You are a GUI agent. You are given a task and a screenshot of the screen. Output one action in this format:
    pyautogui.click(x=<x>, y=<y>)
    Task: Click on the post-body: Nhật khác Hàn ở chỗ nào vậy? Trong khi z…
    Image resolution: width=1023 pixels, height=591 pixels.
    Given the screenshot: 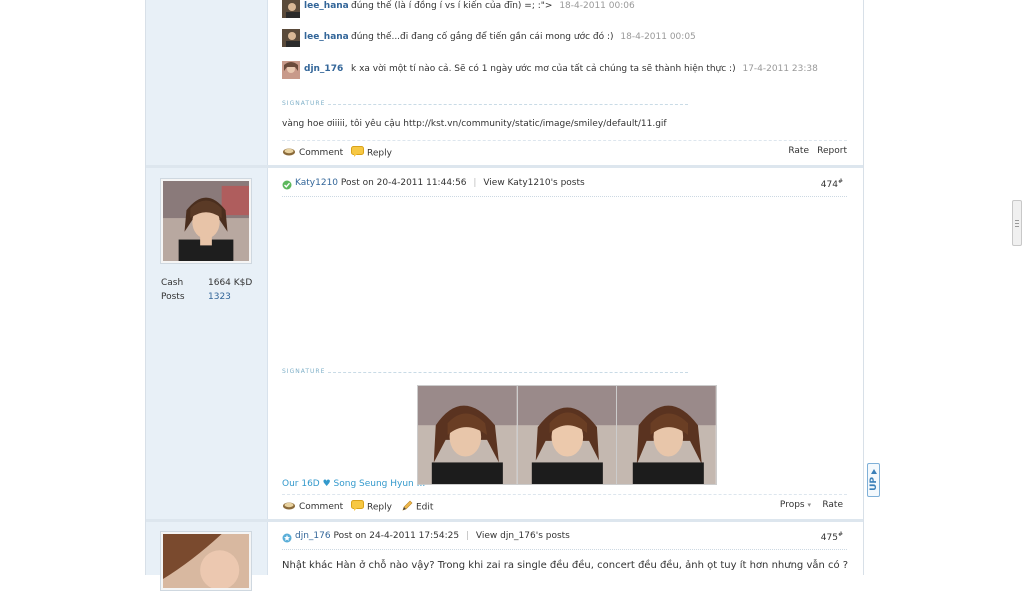 What is the action you would take?
    pyautogui.click(x=565, y=565)
    